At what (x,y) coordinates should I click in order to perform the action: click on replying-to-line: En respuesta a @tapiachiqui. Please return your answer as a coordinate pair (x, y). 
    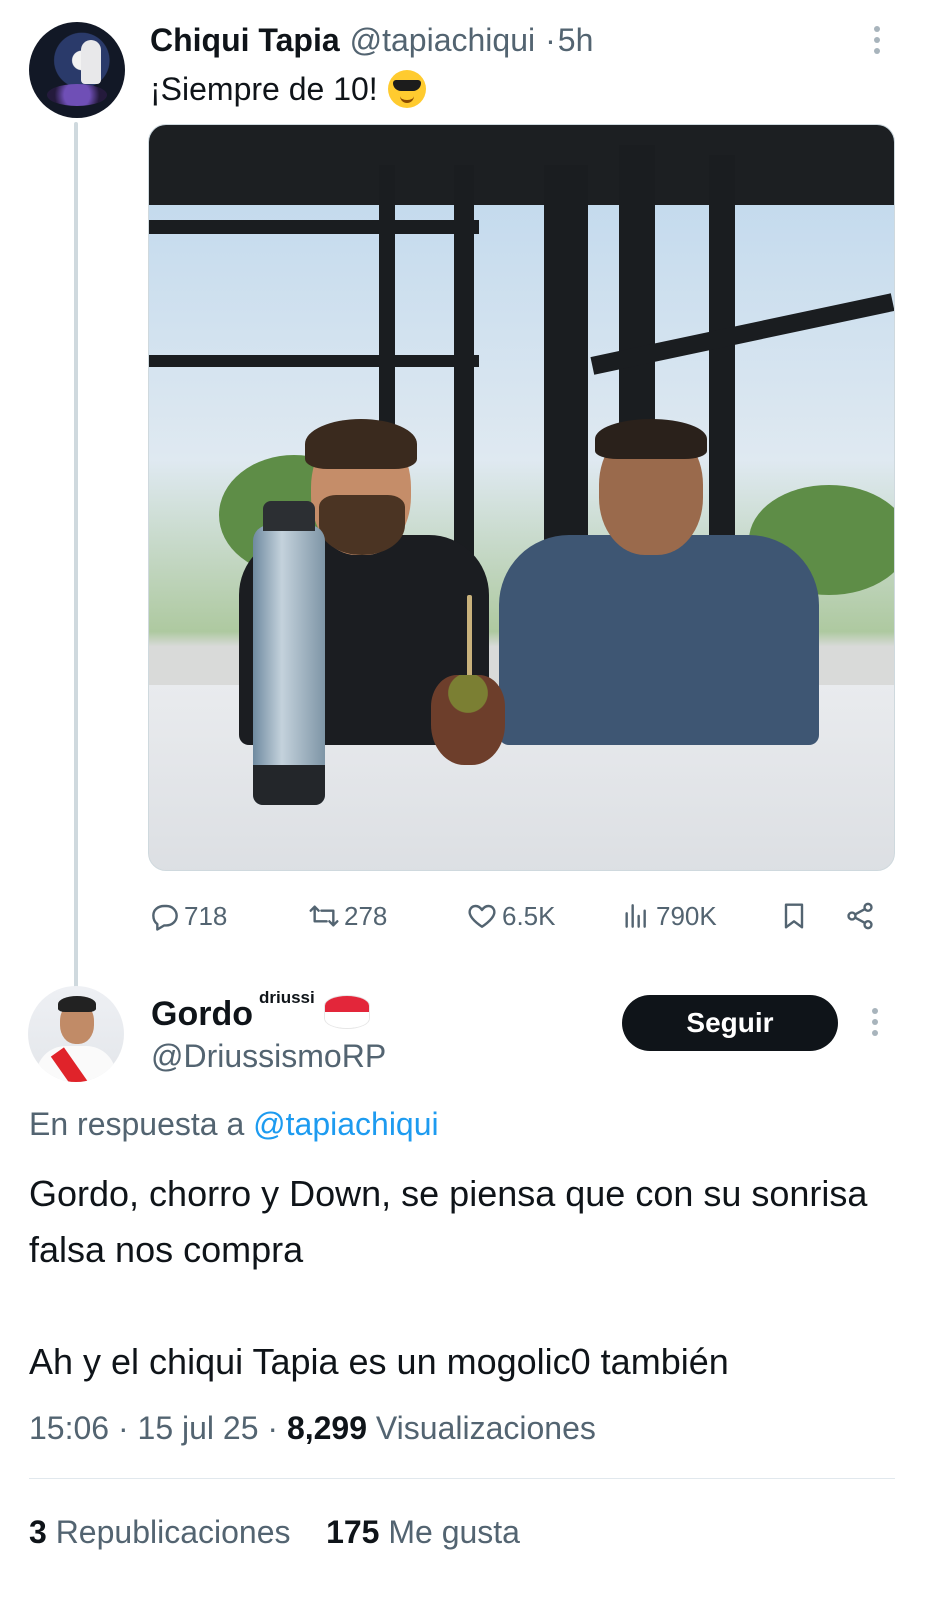
    Looking at the image, I should click on (234, 1124).